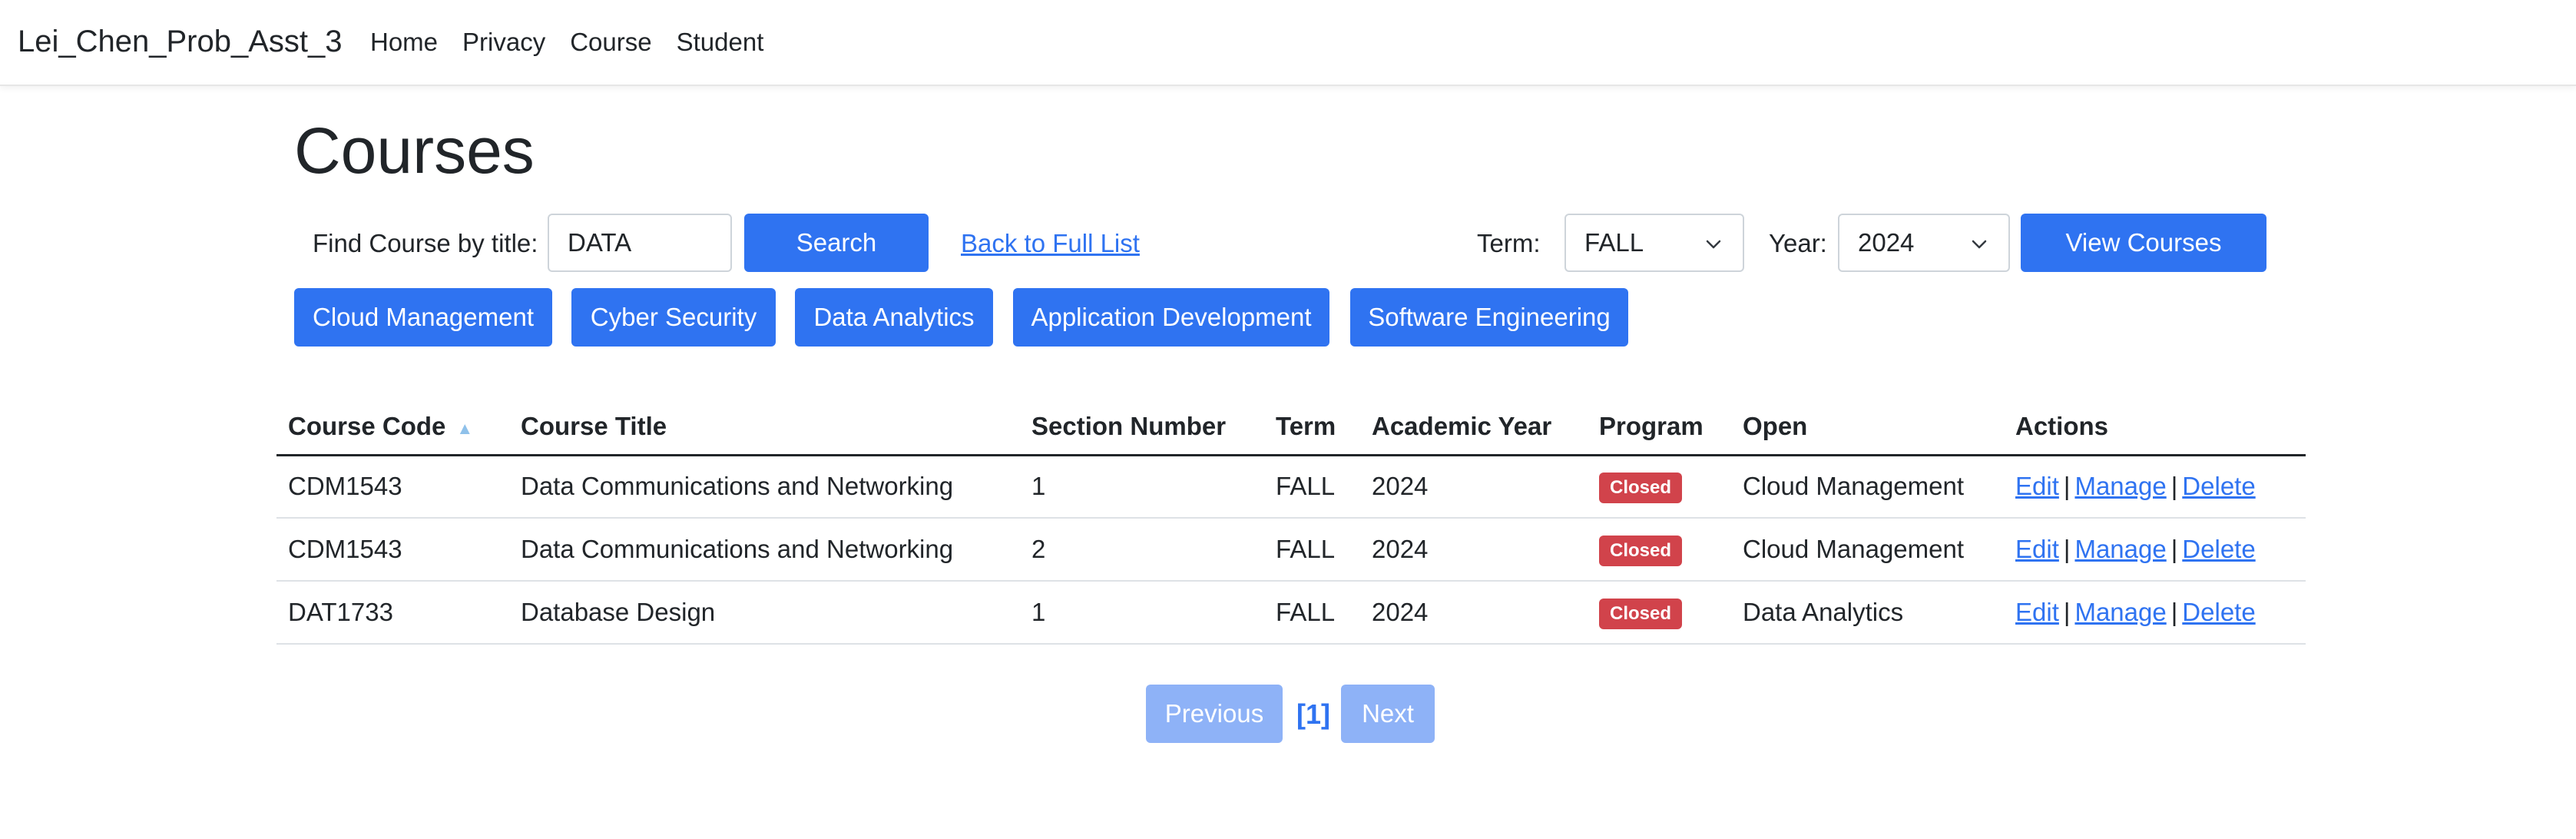  Describe the element at coordinates (1142, 550) in the screenshot. I see `cell-section-number: 2` at that location.